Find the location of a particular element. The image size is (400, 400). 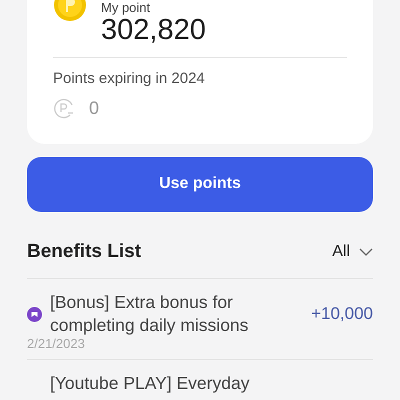

expiring-label: Points expiring in 2024 is located at coordinates (129, 79).